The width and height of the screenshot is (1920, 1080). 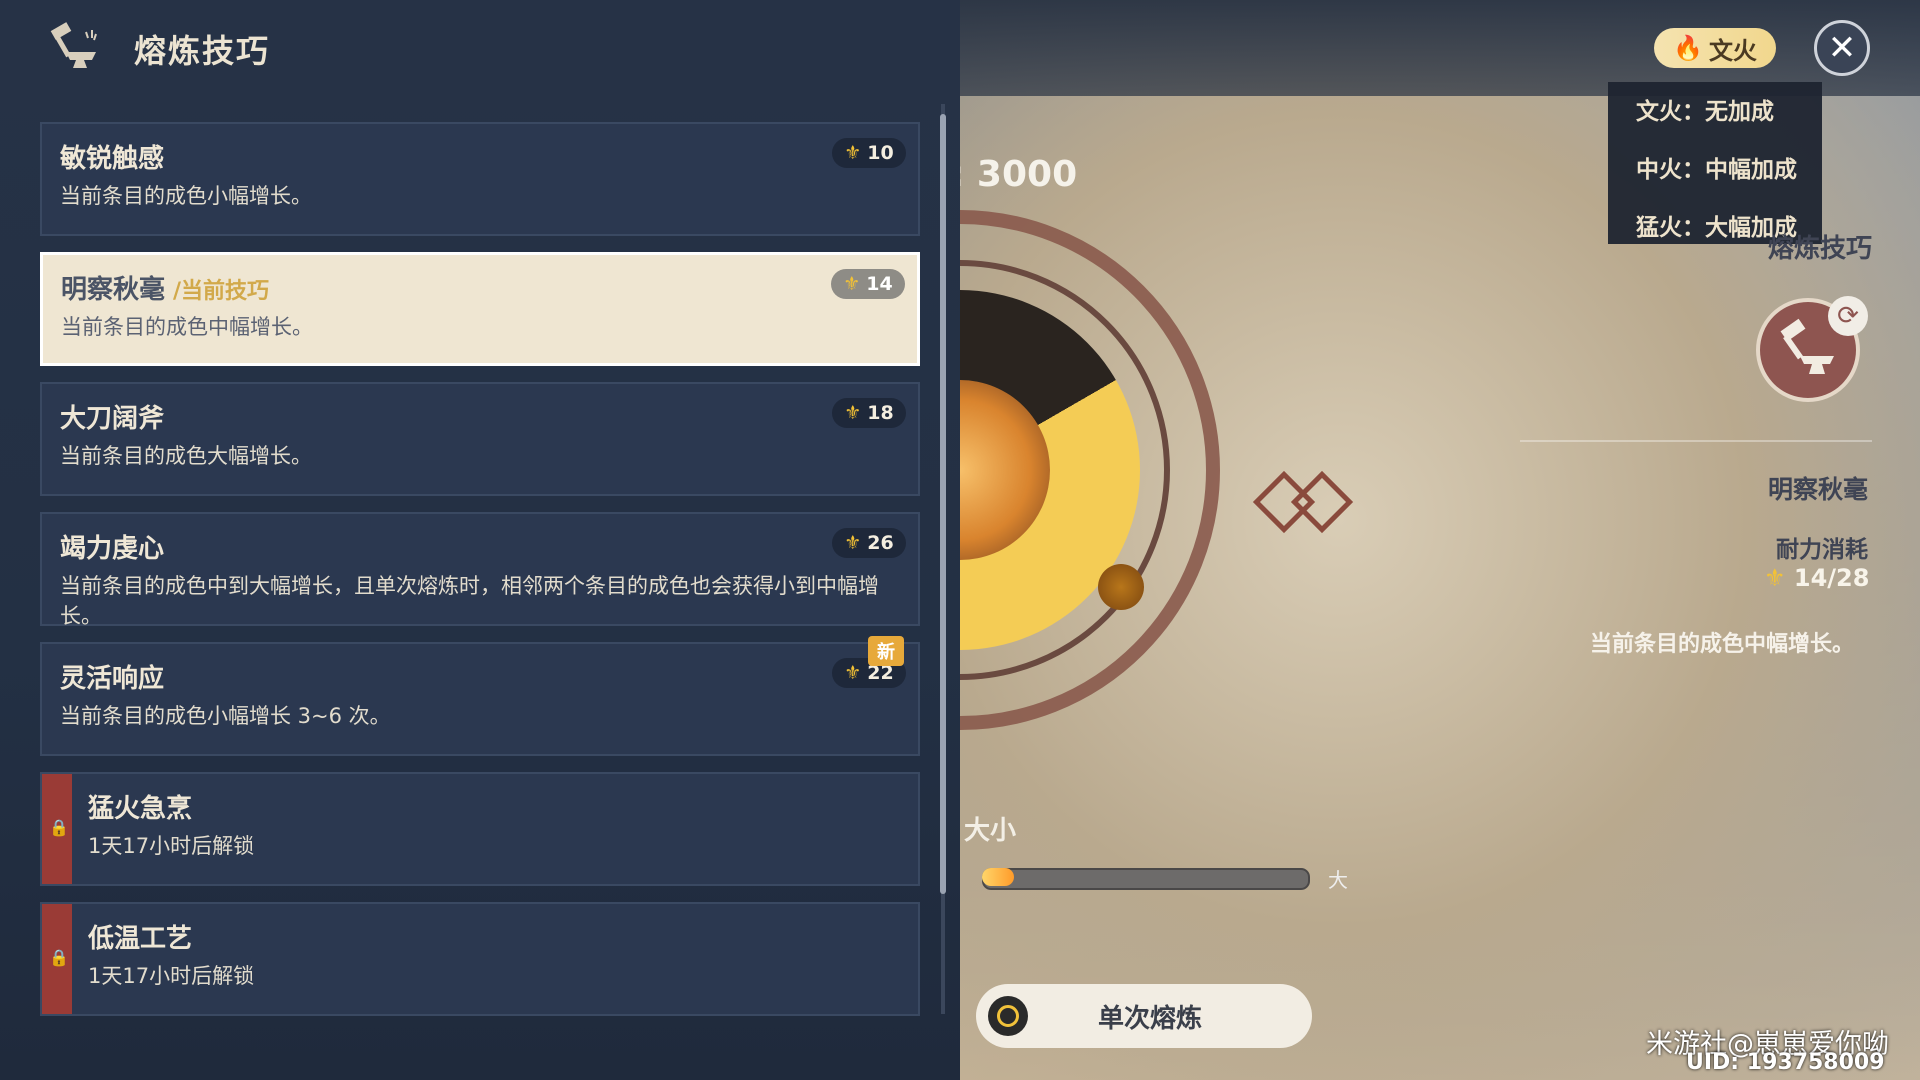 I want to click on current-technique-tag: /当前技巧, so click(x=221, y=291).